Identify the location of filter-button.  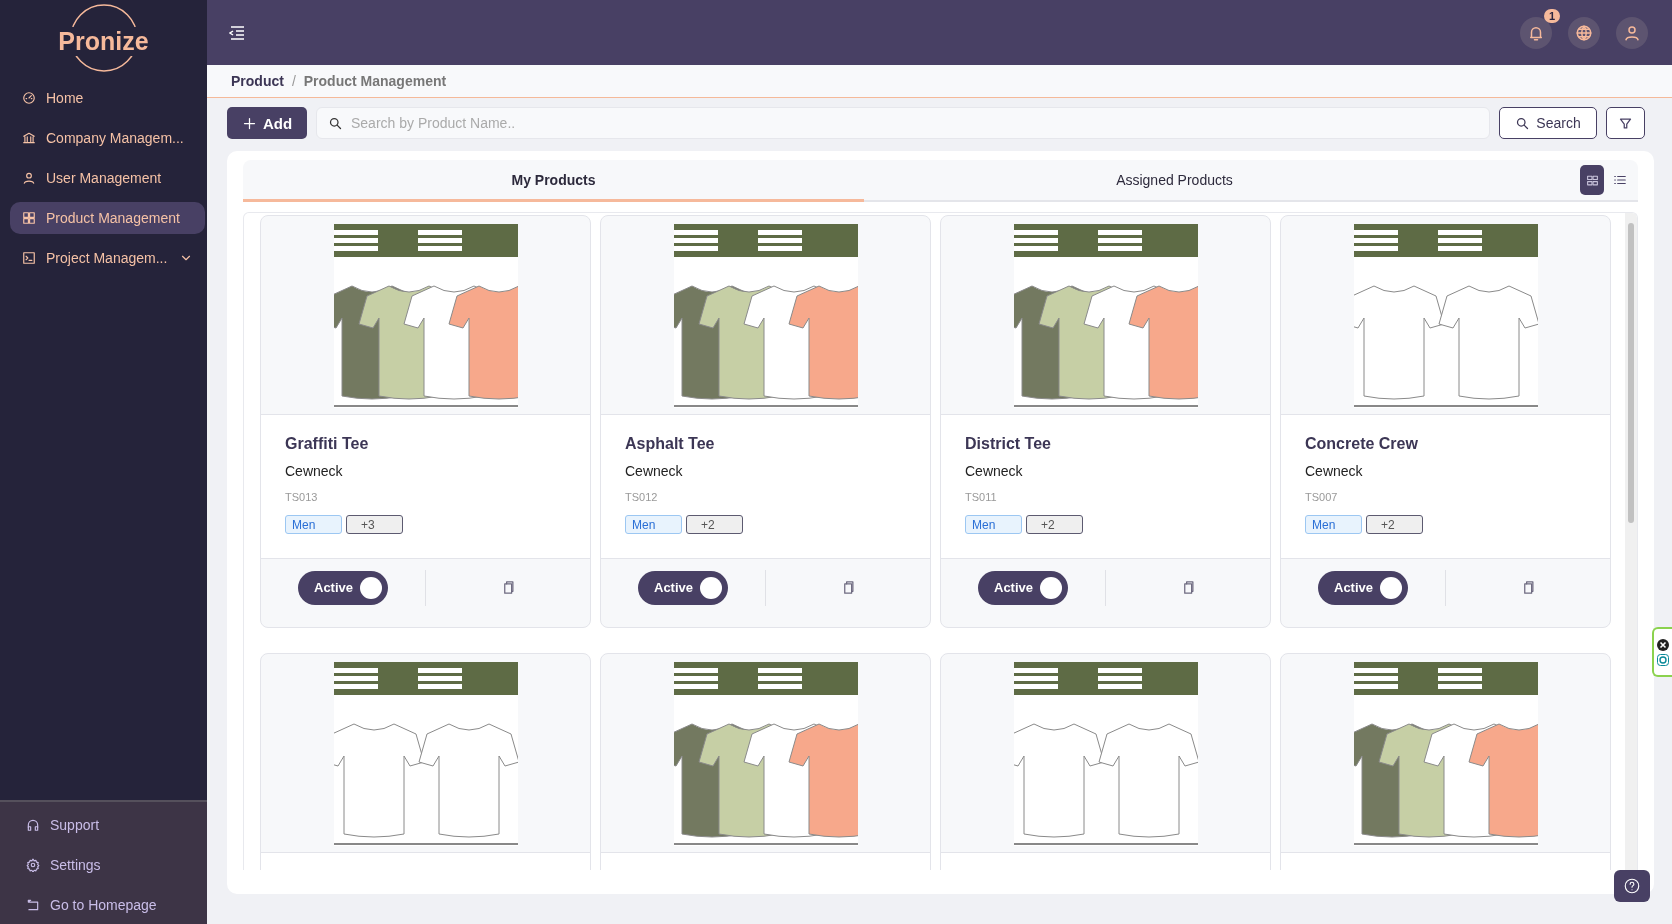
(1625, 123).